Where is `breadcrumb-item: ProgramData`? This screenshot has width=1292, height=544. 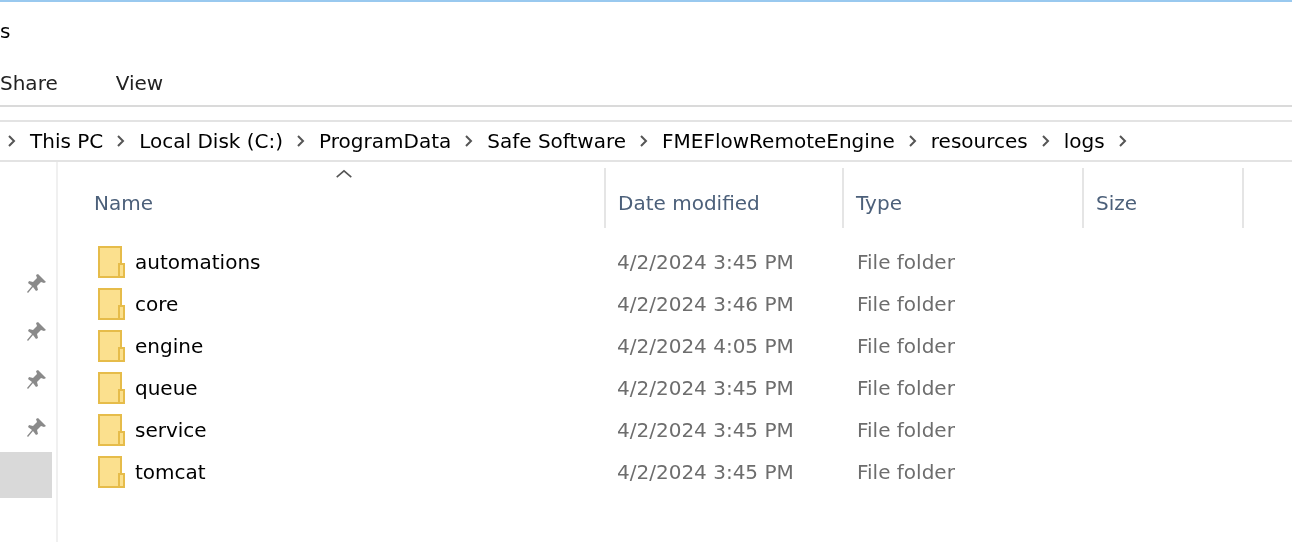 breadcrumb-item: ProgramData is located at coordinates (385, 141).